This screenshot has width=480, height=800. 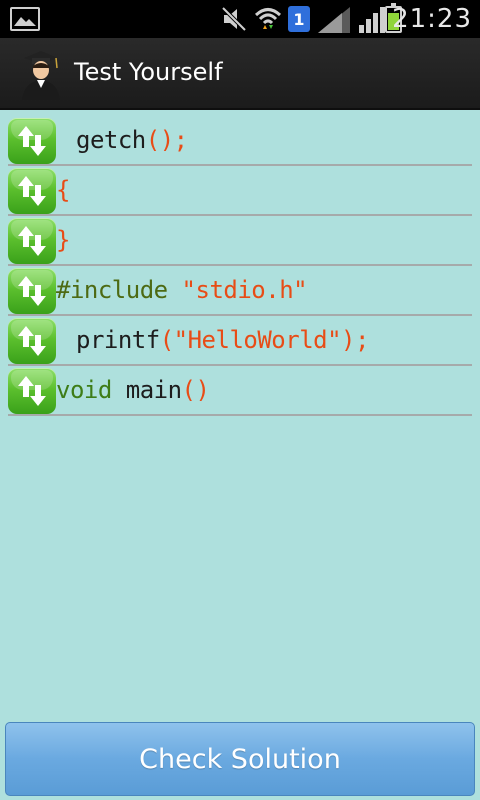 What do you see at coordinates (264, 340) in the screenshot?
I see `code-token: ("HelloWorld");` at bounding box center [264, 340].